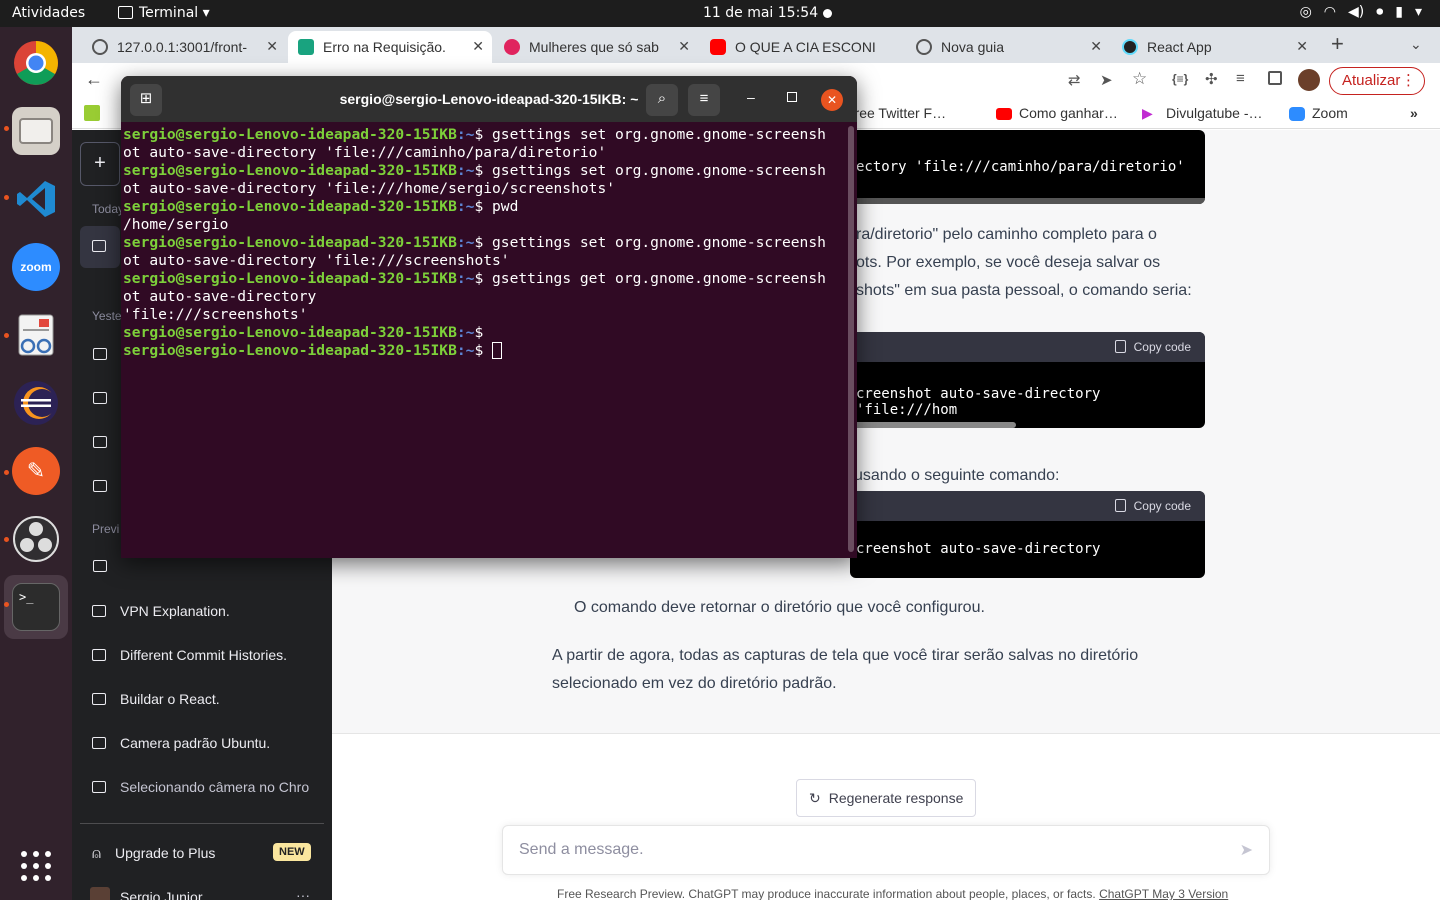 The height and width of the screenshot is (900, 1440). I want to click on clock: 11 de mai 15:54, so click(760, 13).